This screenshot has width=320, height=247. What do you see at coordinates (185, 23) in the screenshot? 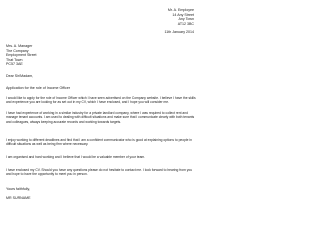
I see `sender-postcode: AT12 3BC` at bounding box center [185, 23].